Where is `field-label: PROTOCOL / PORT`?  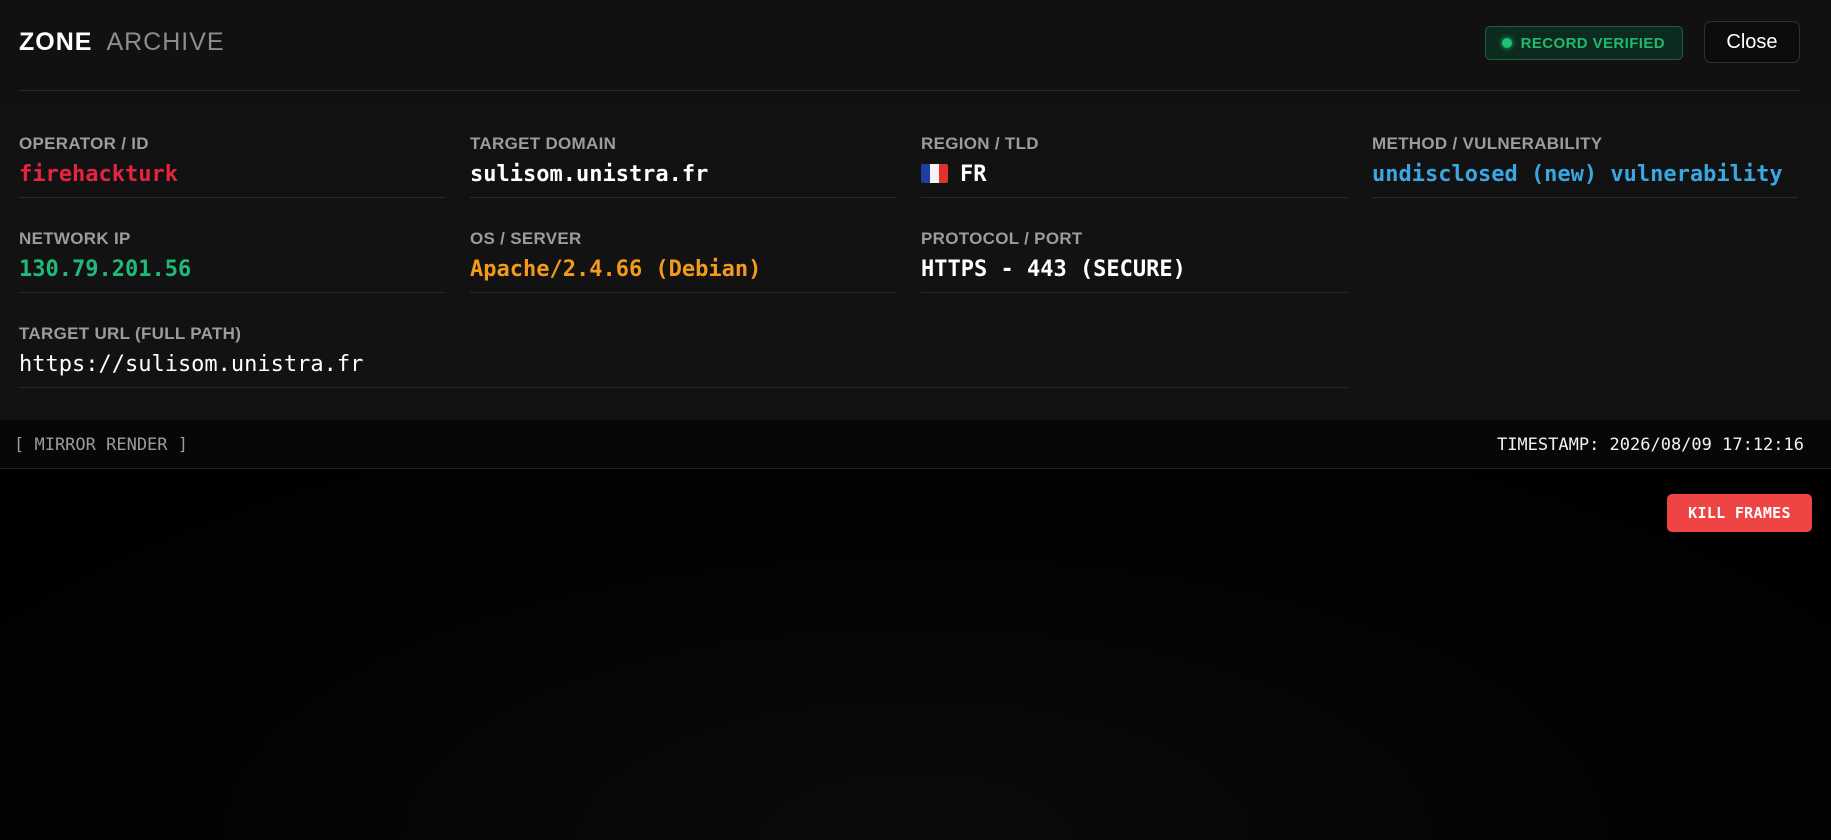
field-label: PROTOCOL / PORT is located at coordinates (1002, 238).